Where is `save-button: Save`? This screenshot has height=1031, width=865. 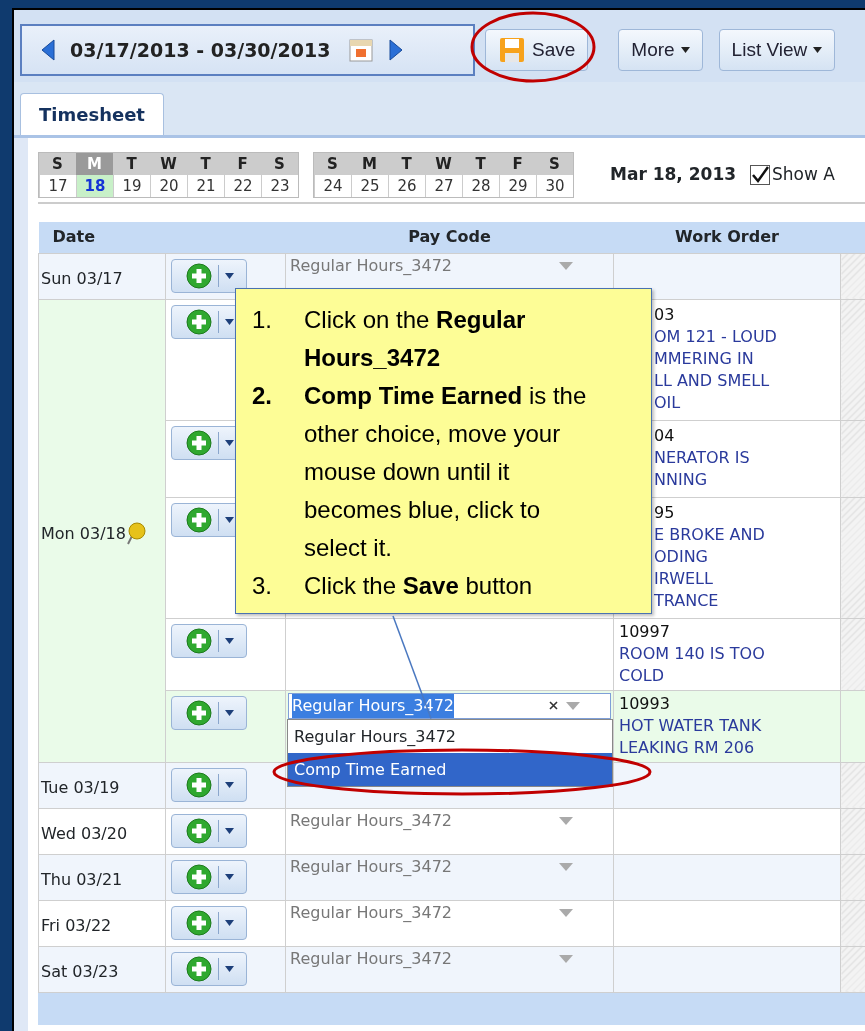 save-button: Save is located at coordinates (537, 50).